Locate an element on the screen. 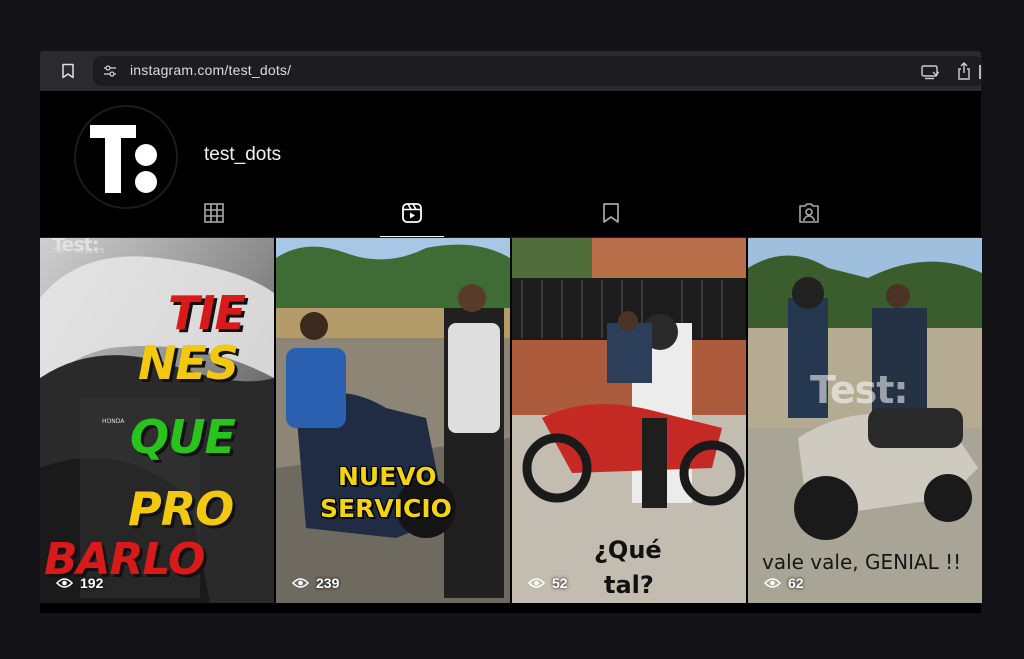  reel-3-caption-1: ¿Qué is located at coordinates (628, 550).